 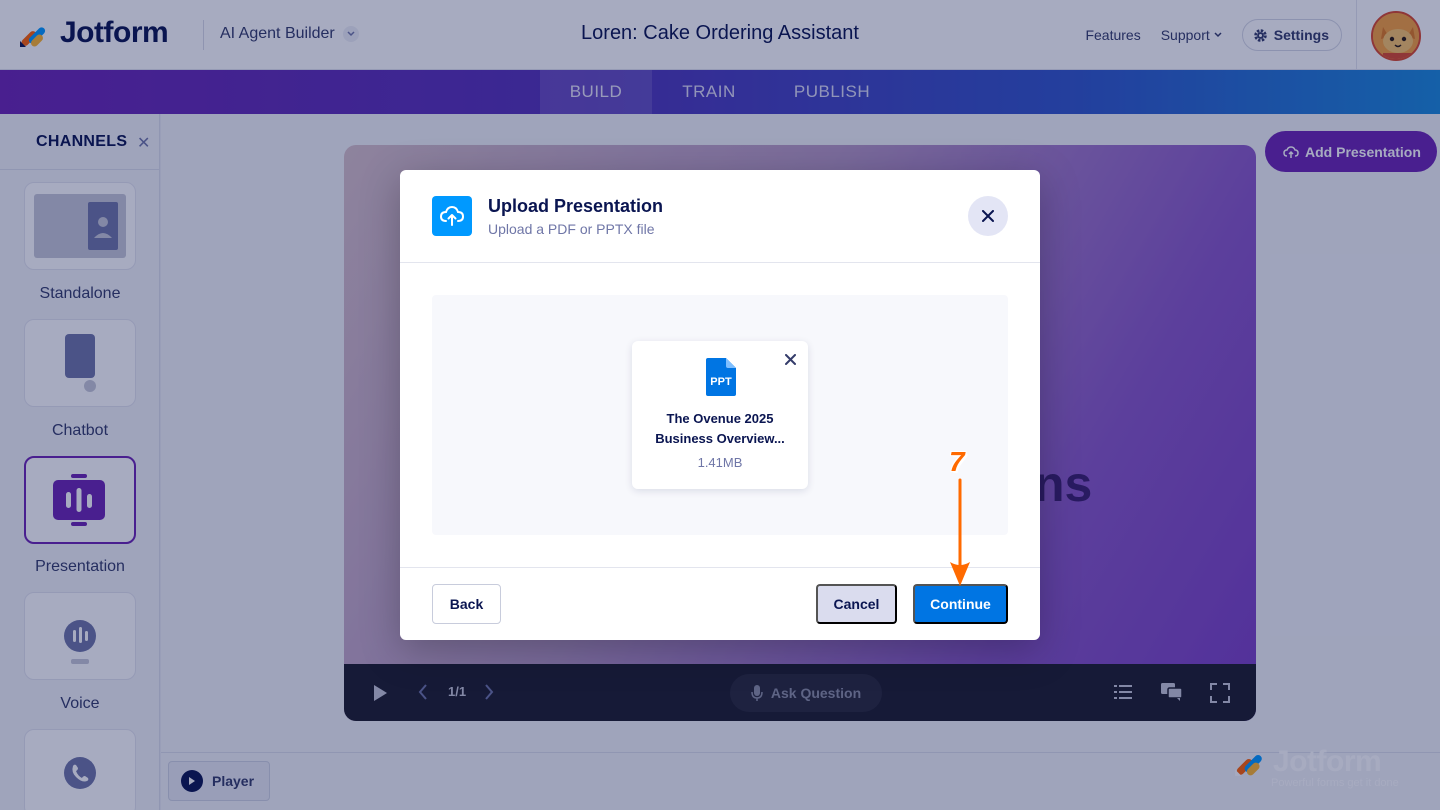 I want to click on file-name-line-1: The Ovenue 2025, so click(x=720, y=418).